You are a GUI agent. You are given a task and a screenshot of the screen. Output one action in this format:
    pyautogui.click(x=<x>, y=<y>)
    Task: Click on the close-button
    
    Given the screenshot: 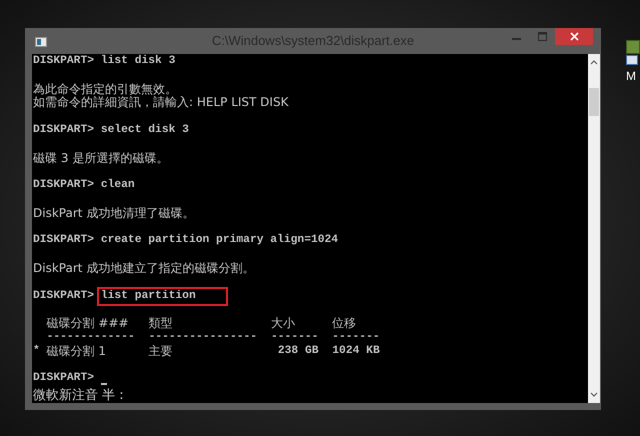 What is the action you would take?
    pyautogui.click(x=574, y=36)
    